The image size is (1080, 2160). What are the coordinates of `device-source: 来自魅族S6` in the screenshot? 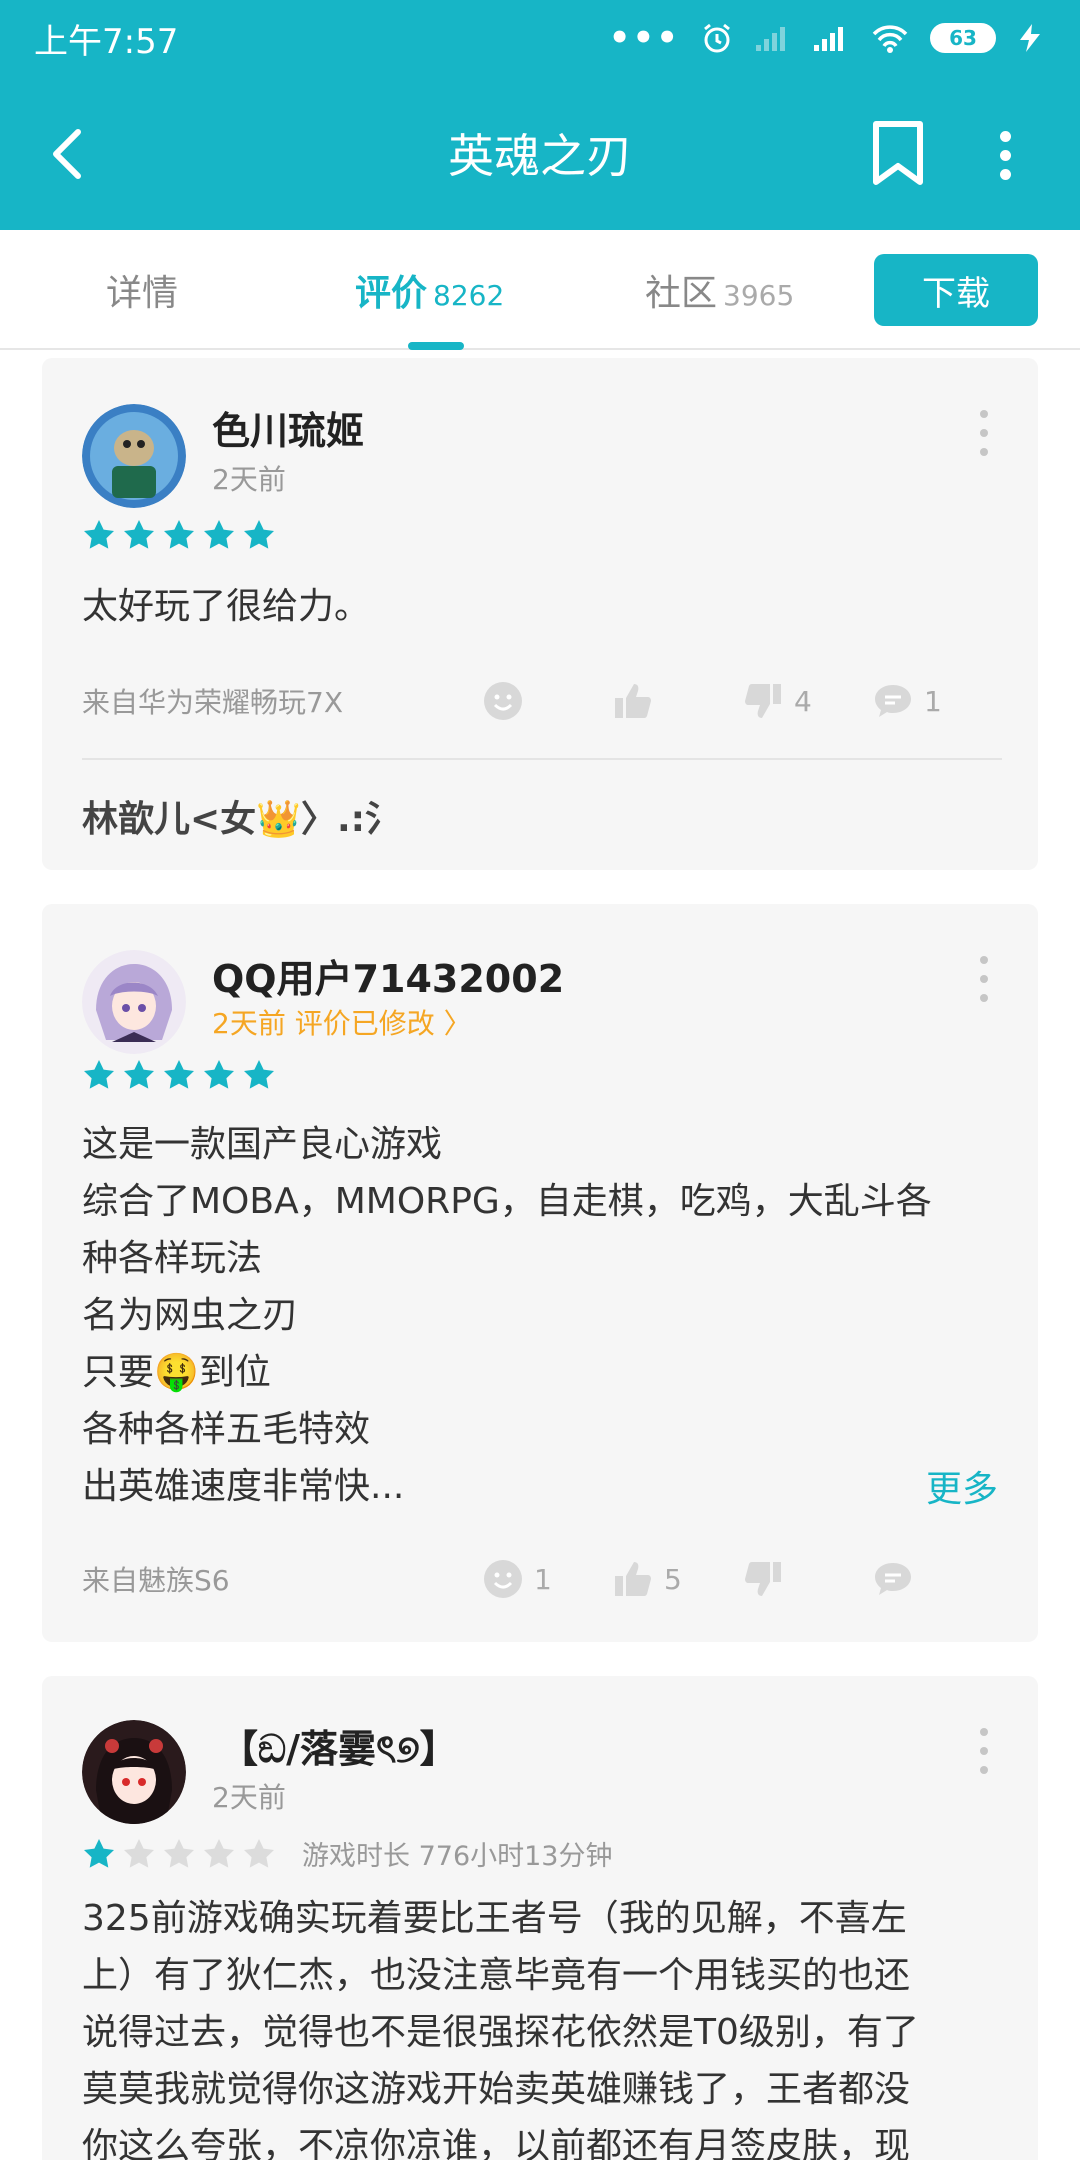 It's located at (156, 1580).